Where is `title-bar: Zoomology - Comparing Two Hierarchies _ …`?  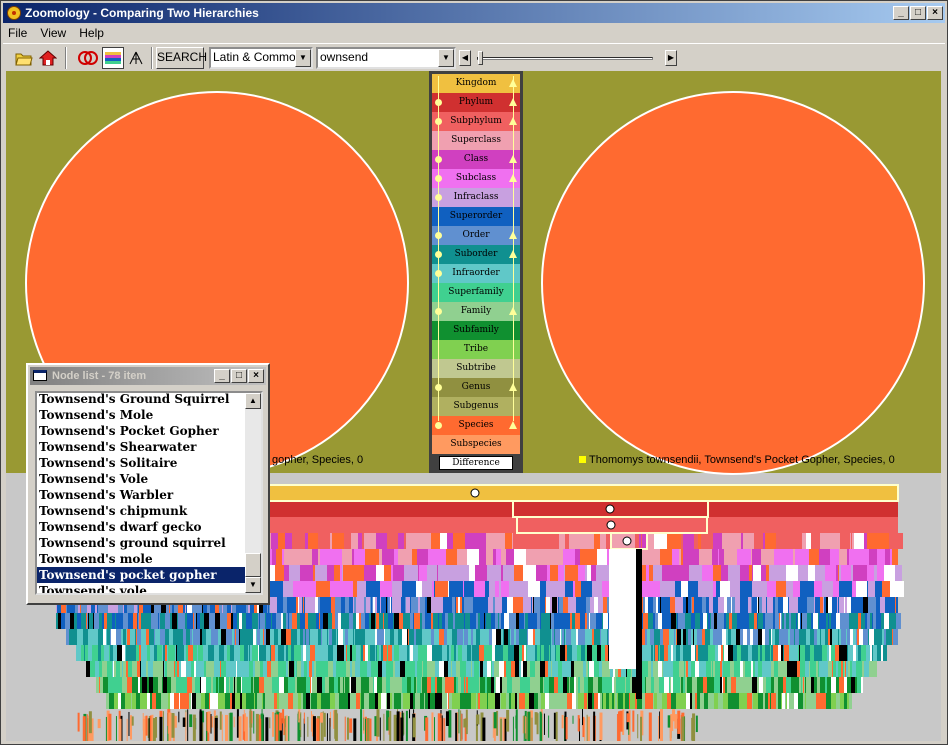 title-bar: Zoomology - Comparing Two Hierarchies _ … is located at coordinates (474, 13).